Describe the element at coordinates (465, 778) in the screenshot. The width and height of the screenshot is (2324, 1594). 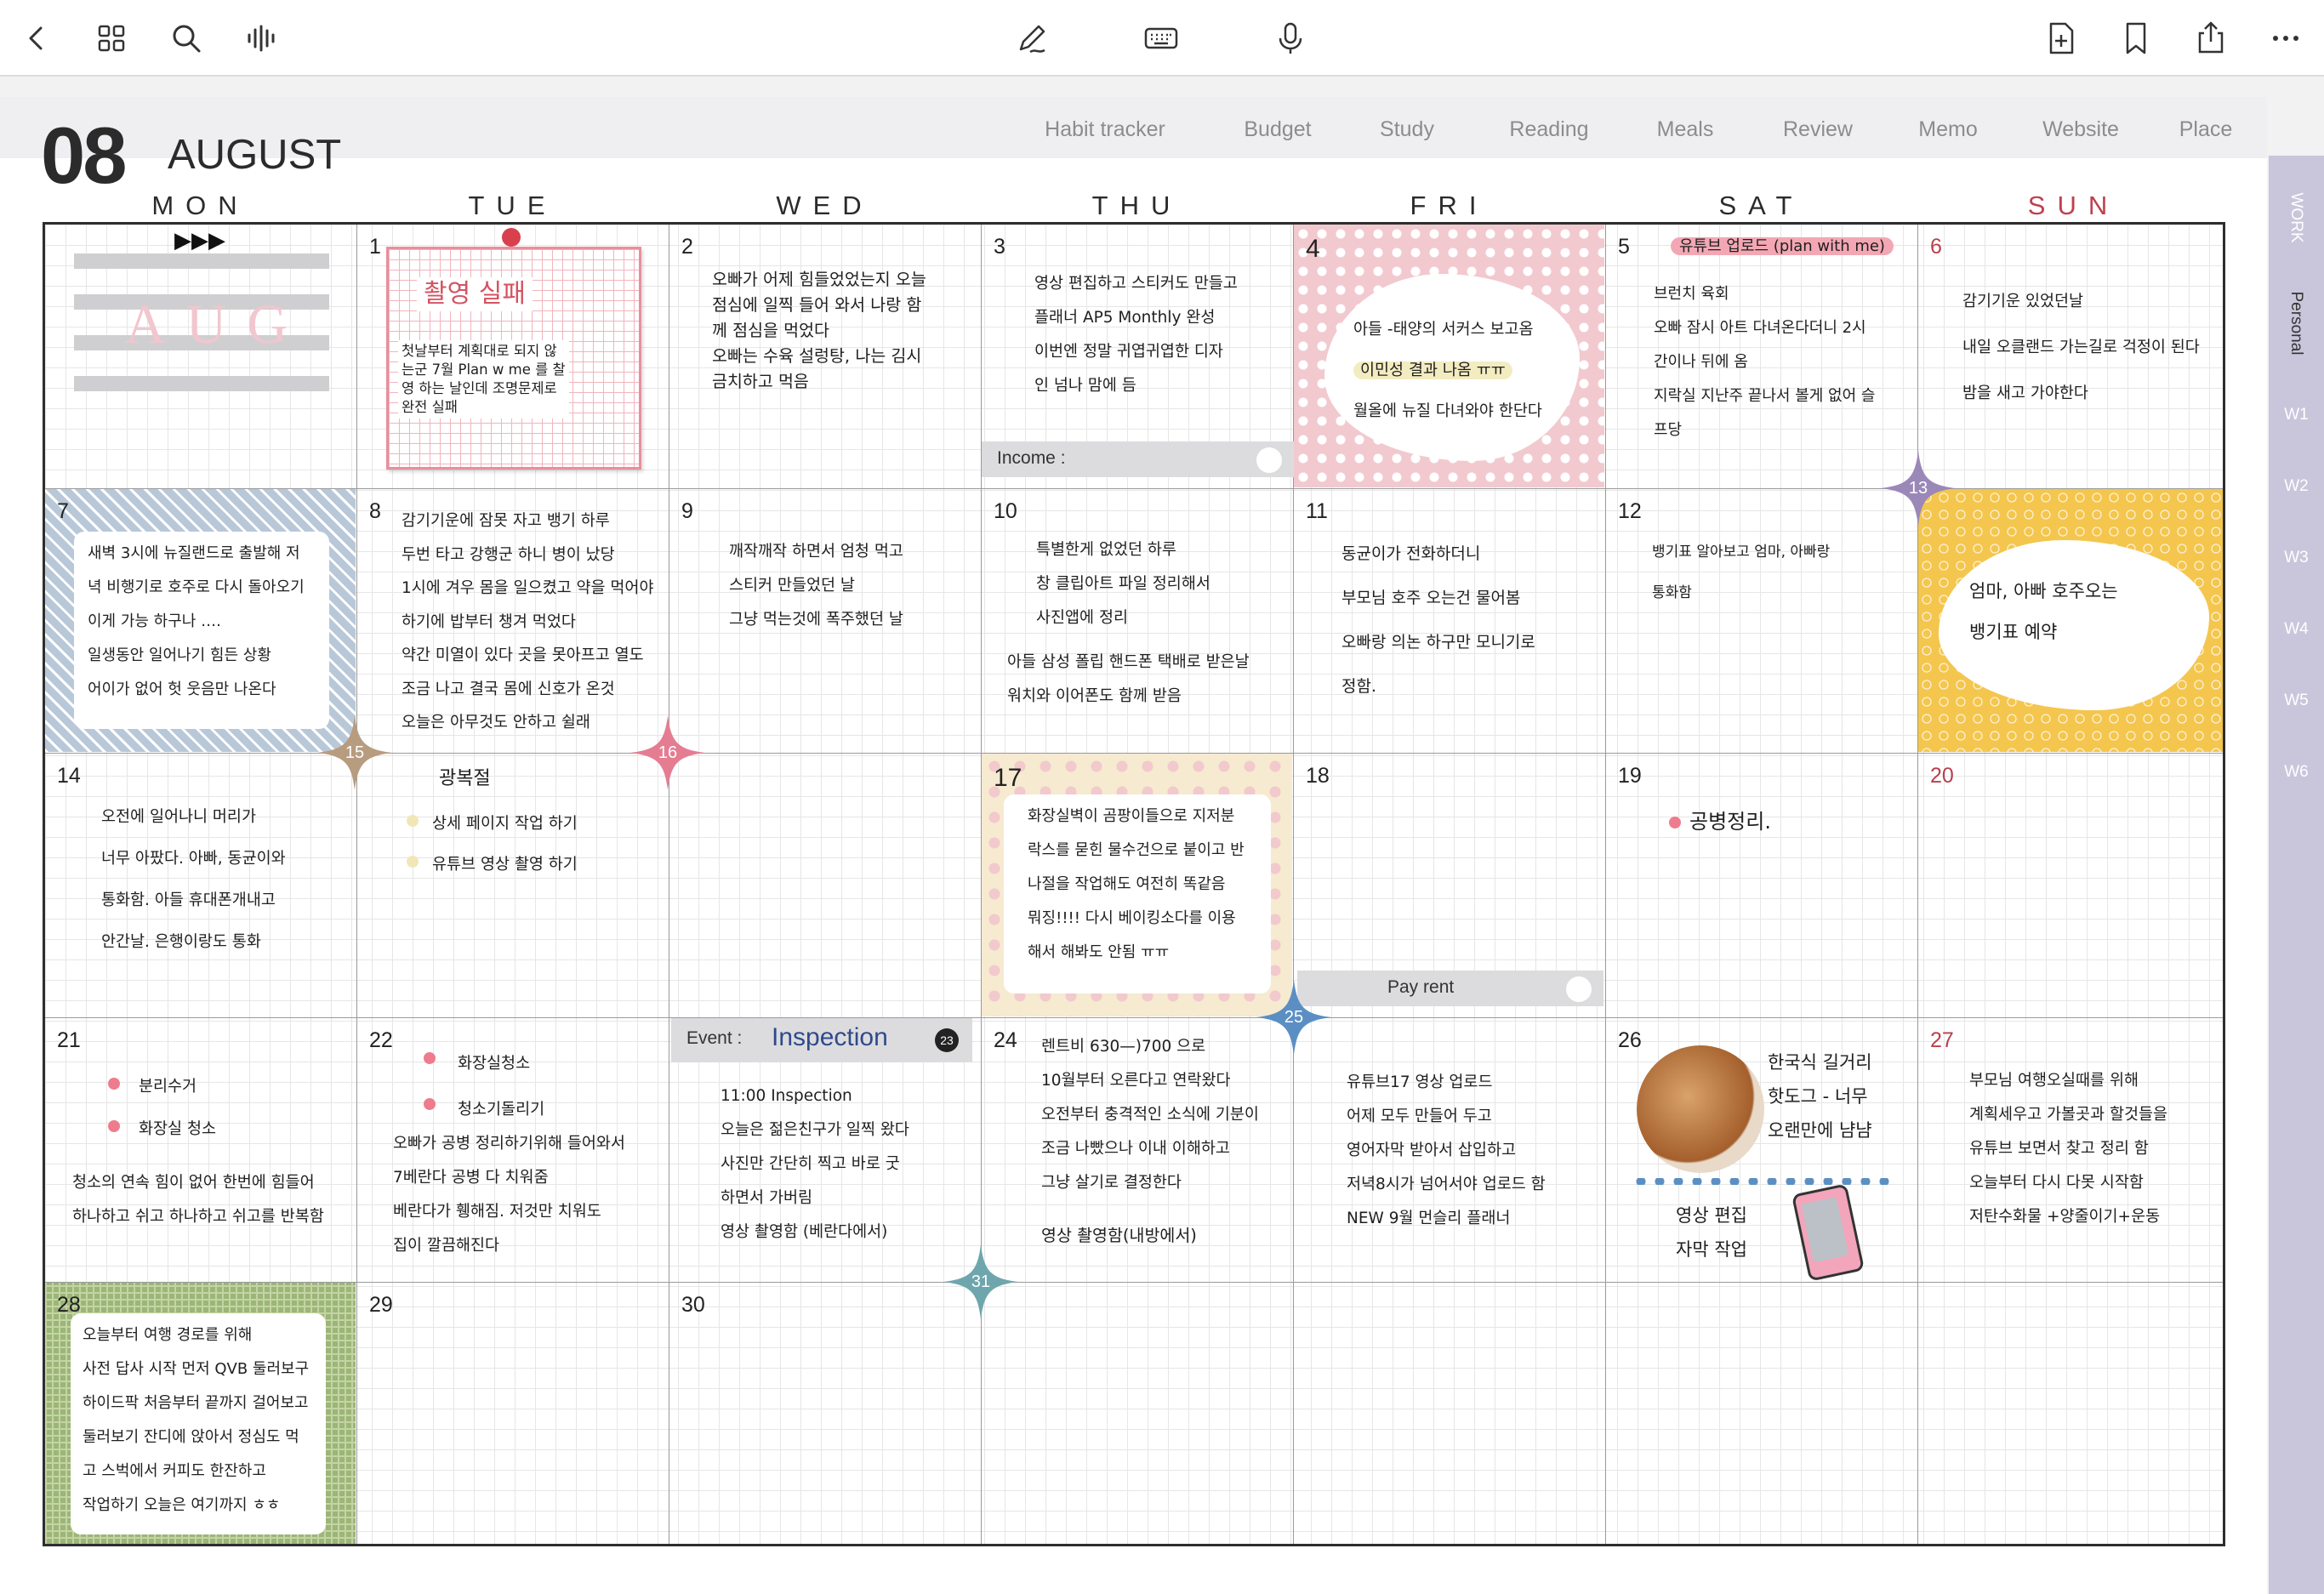
I see `holiday-title: 광복절` at that location.